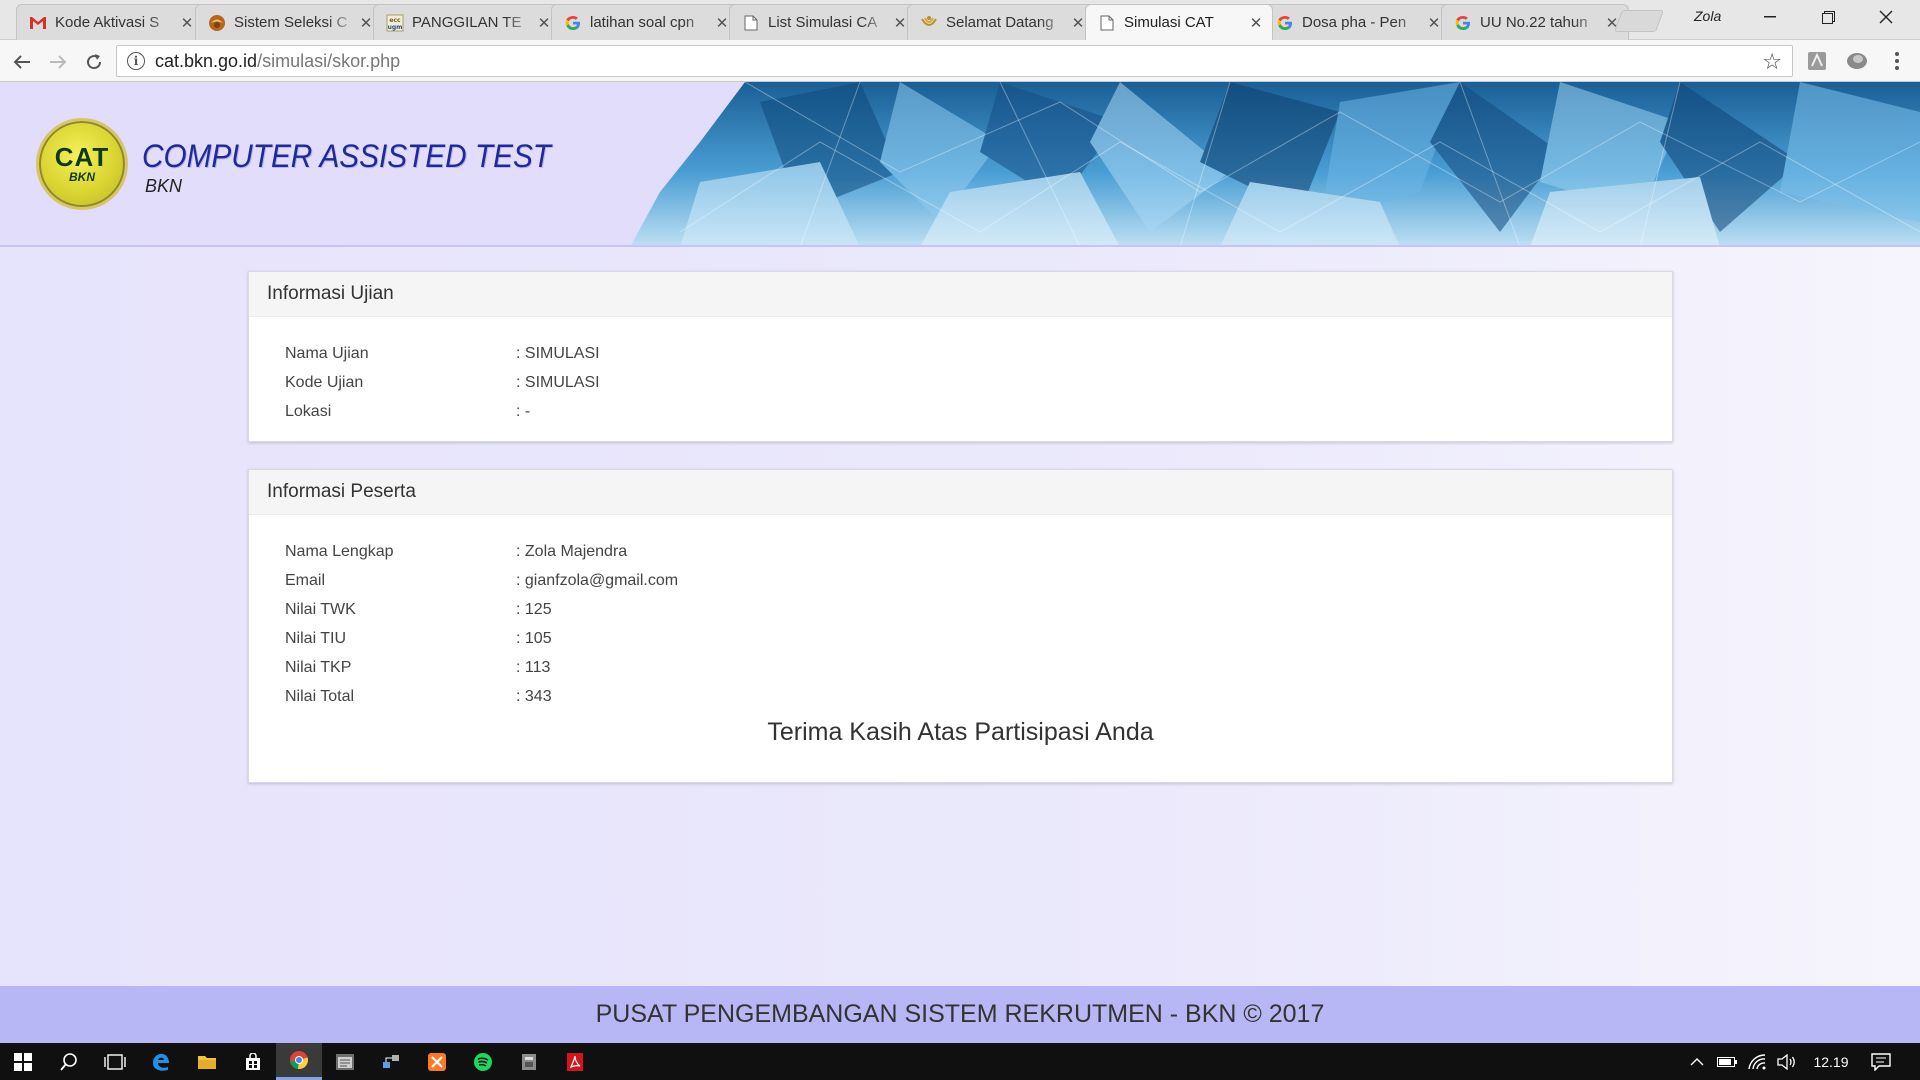 This screenshot has height=1080, width=1920. I want to click on row-label: Lokasi, so click(308, 411).